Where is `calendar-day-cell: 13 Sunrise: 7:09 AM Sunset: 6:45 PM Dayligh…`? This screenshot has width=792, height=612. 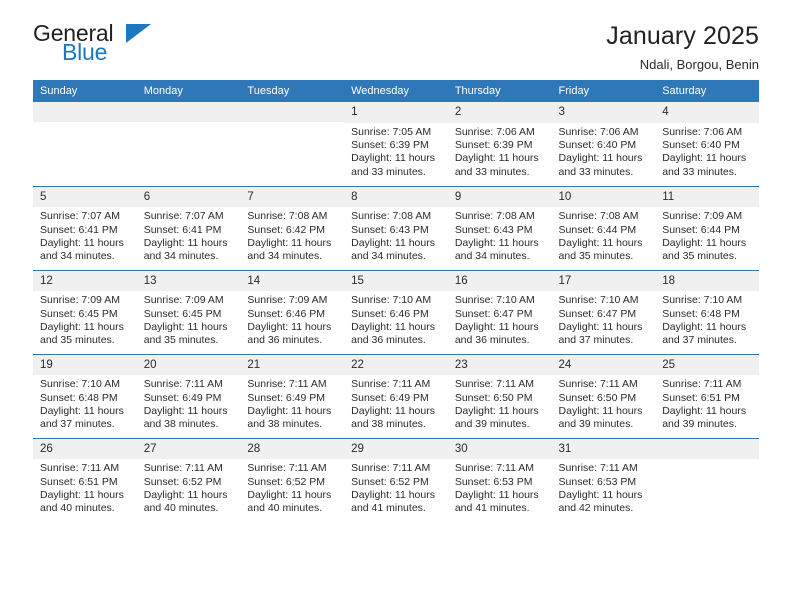
calendar-day-cell: 13 Sunrise: 7:09 AM Sunset: 6:45 PM Dayligh… is located at coordinates (188, 311).